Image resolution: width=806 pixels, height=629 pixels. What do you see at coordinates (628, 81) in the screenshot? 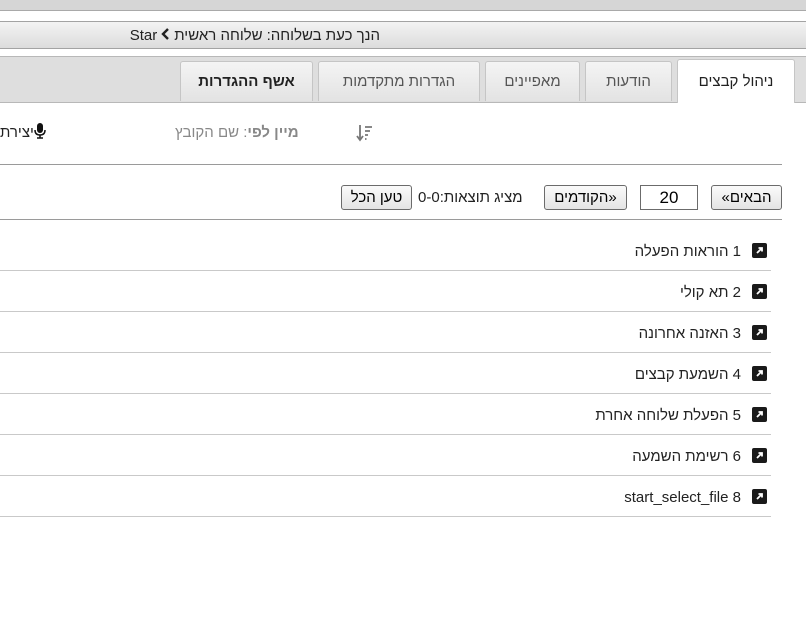
I see `tab-messages: הודעות` at bounding box center [628, 81].